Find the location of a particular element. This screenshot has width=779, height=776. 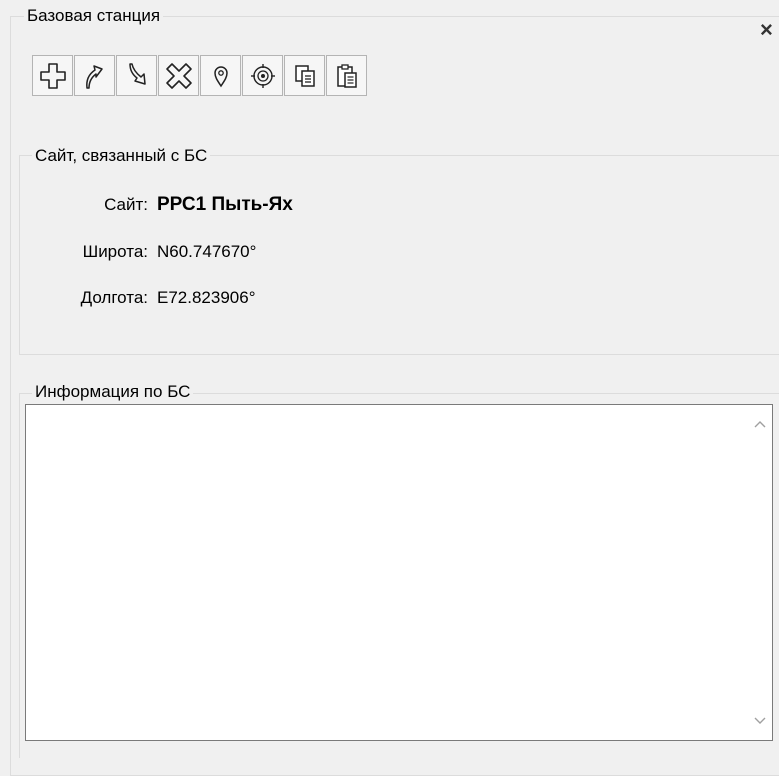

paste-button is located at coordinates (346, 75).